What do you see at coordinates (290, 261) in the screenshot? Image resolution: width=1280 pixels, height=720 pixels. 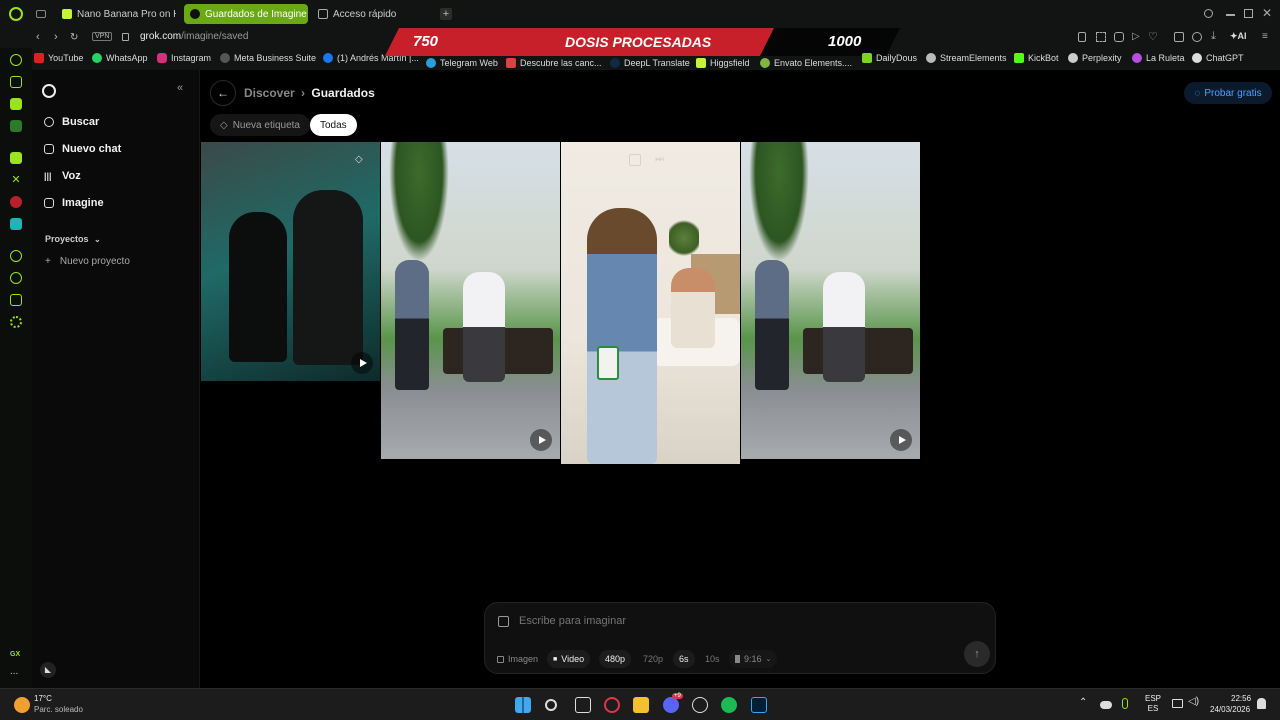 I see `gallery-item-graffiti: ◇` at bounding box center [290, 261].